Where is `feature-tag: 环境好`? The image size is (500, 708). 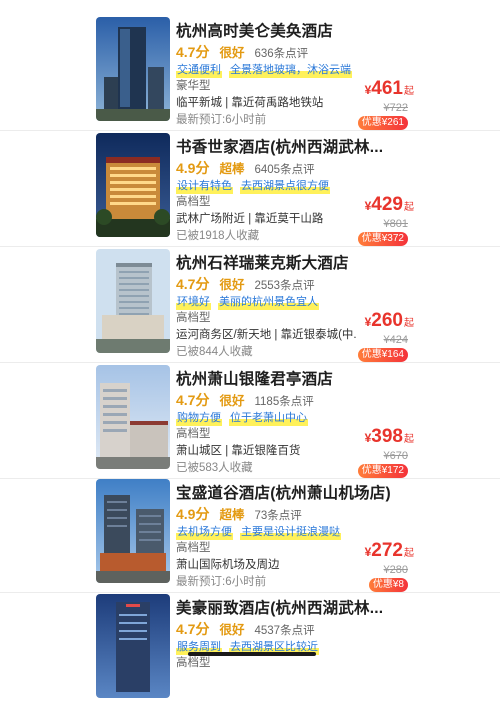 feature-tag: 环境好 is located at coordinates (193, 302).